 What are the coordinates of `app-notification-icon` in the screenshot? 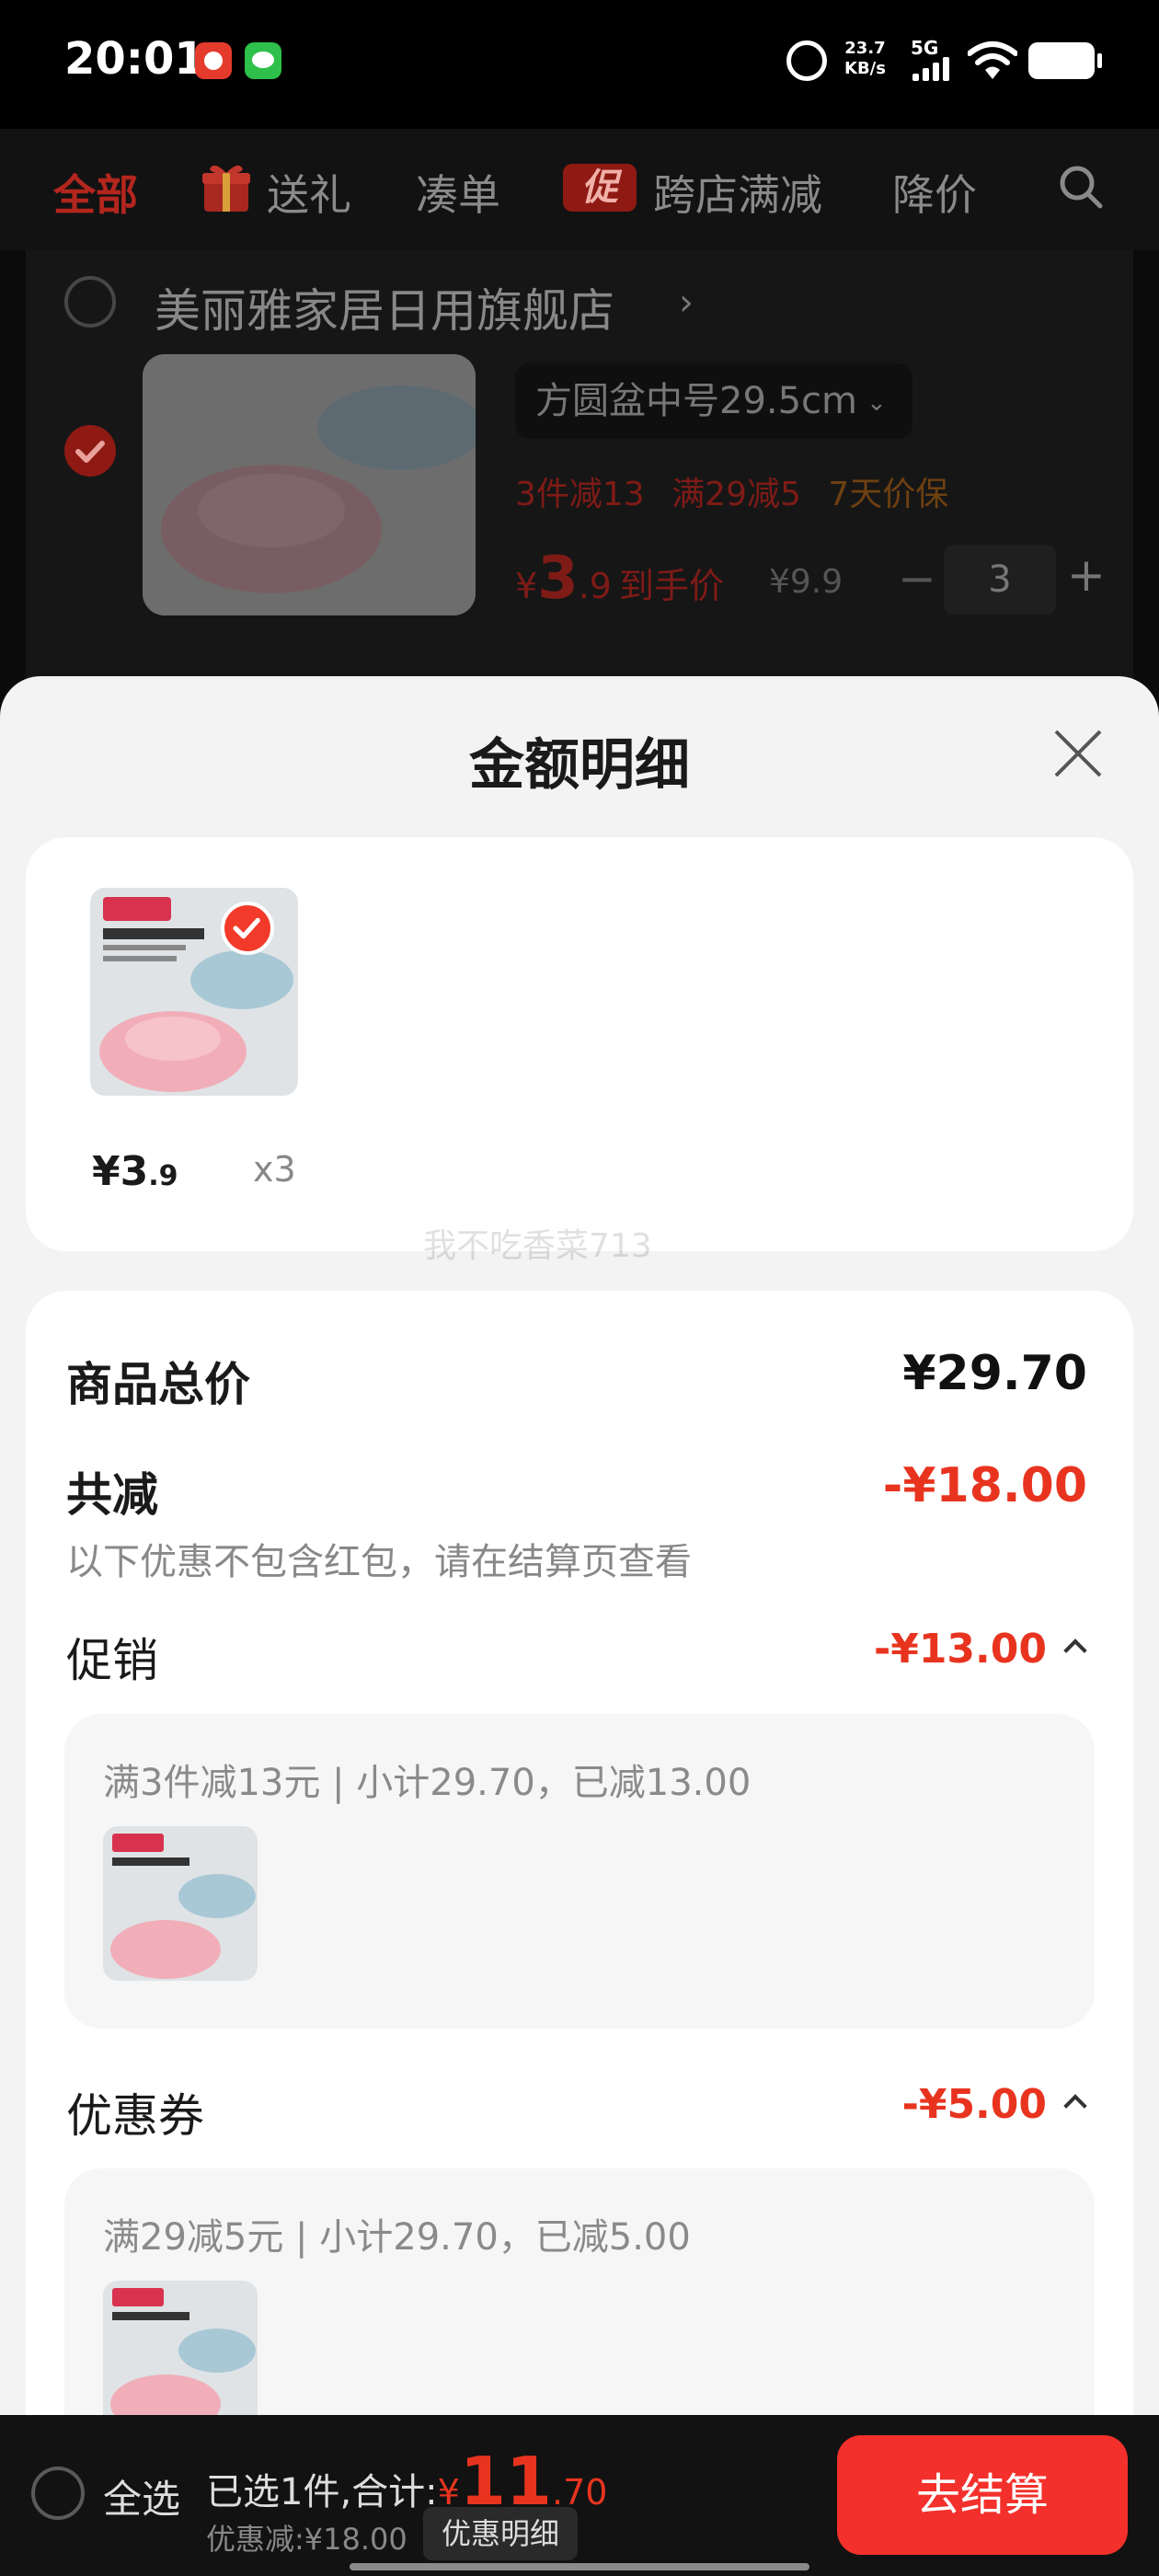 It's located at (213, 60).